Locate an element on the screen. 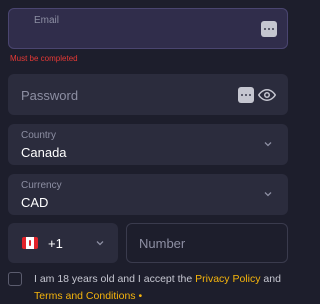 The height and width of the screenshot is (304, 320). show-password-icon is located at coordinates (267, 95).